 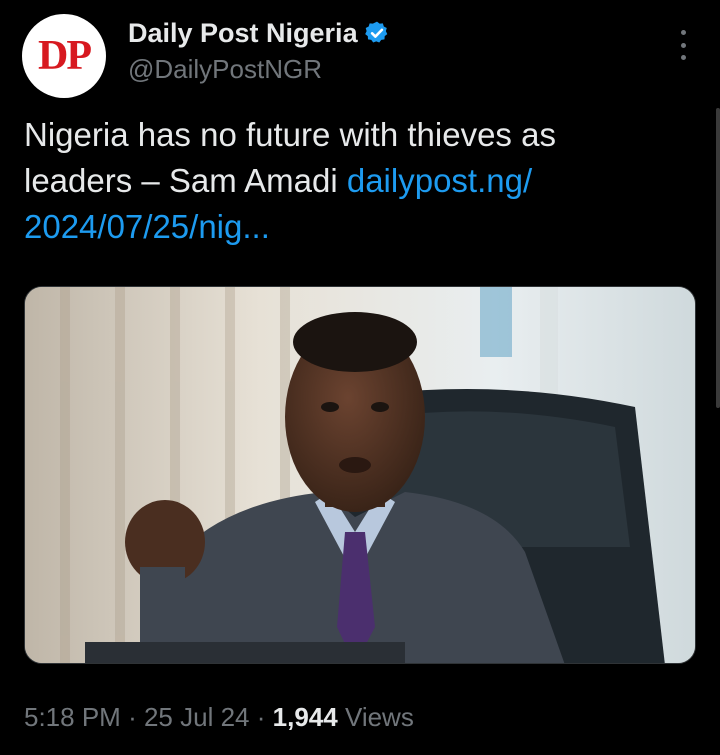 I want to click on more-options-icon, so click(x=683, y=45).